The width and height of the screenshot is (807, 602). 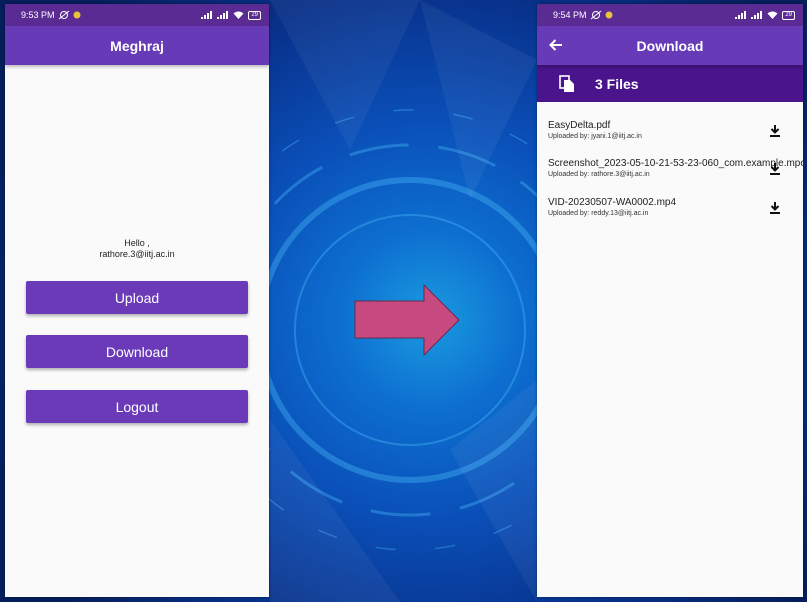 I want to click on app-bar: Meghraj, so click(x=137, y=45).